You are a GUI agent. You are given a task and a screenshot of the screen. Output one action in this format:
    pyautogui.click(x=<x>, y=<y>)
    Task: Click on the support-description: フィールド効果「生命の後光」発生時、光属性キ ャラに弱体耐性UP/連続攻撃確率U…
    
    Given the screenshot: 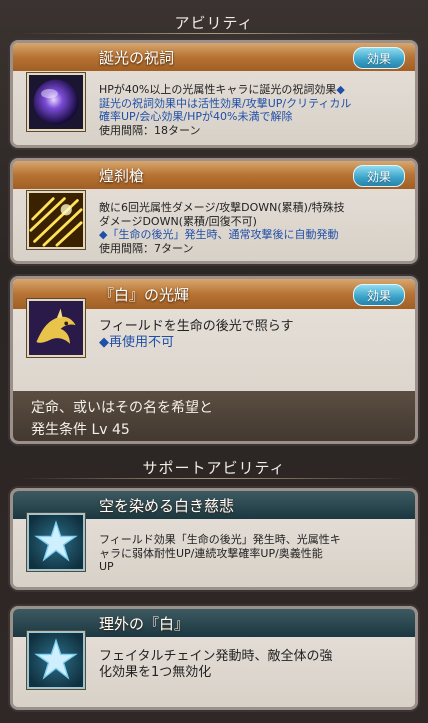 What is the action you would take?
    pyautogui.click(x=220, y=553)
    